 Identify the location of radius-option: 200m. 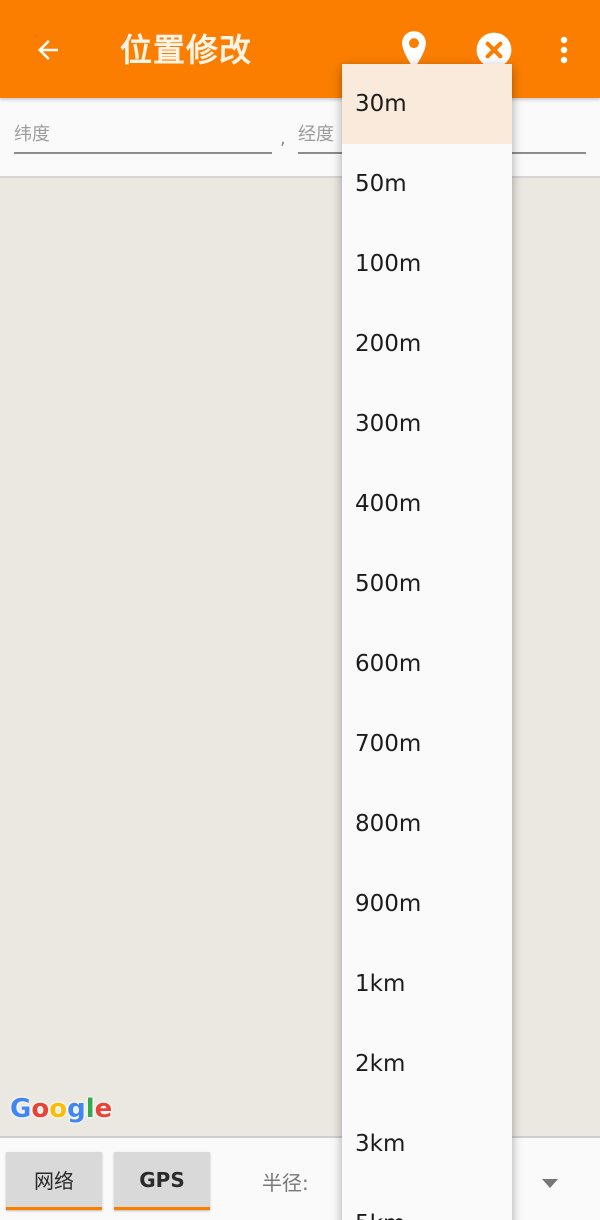
(427, 344).